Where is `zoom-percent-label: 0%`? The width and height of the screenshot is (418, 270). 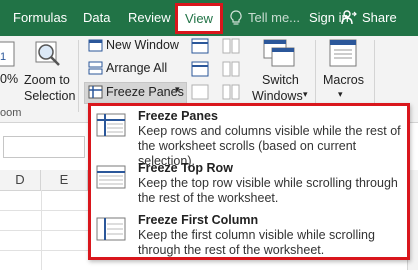
zoom-percent-label: 0% is located at coordinates (9, 79).